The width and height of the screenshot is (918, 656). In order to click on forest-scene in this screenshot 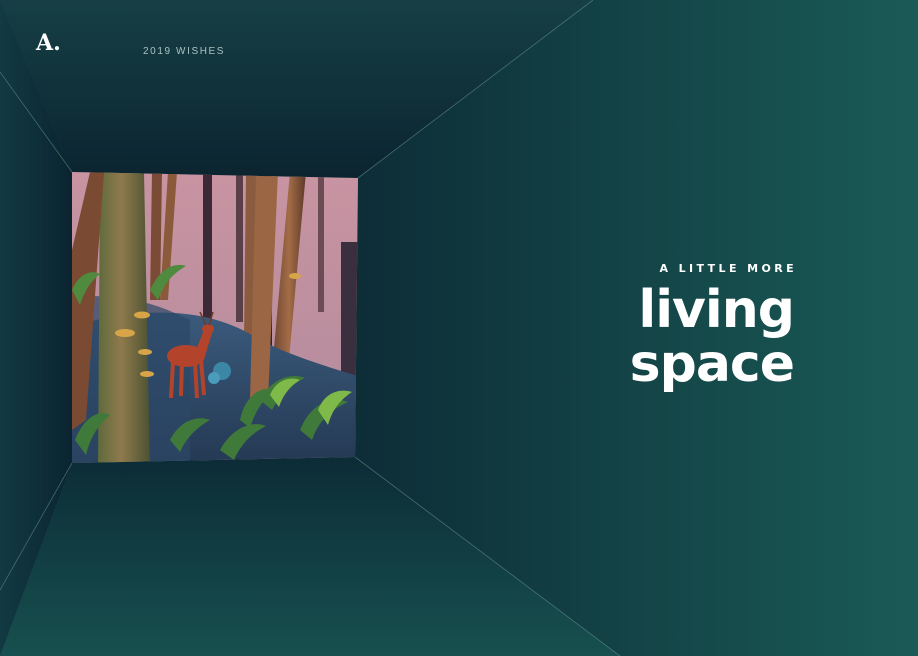, I will do `click(215, 317)`.